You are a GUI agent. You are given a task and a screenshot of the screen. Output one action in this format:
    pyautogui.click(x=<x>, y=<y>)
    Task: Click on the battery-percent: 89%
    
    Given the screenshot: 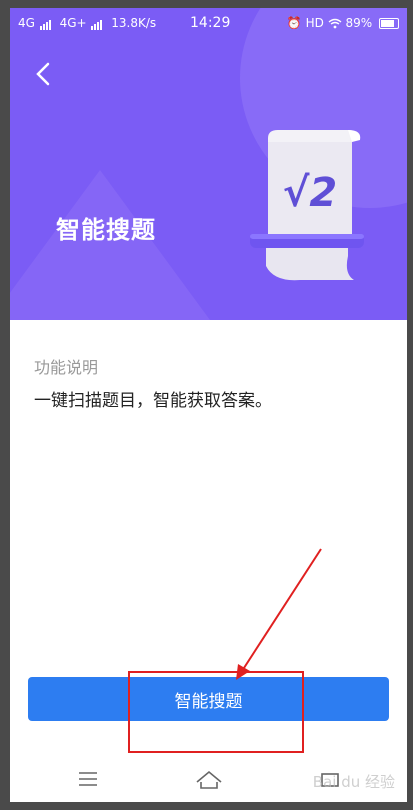 What is the action you would take?
    pyautogui.click(x=359, y=23)
    